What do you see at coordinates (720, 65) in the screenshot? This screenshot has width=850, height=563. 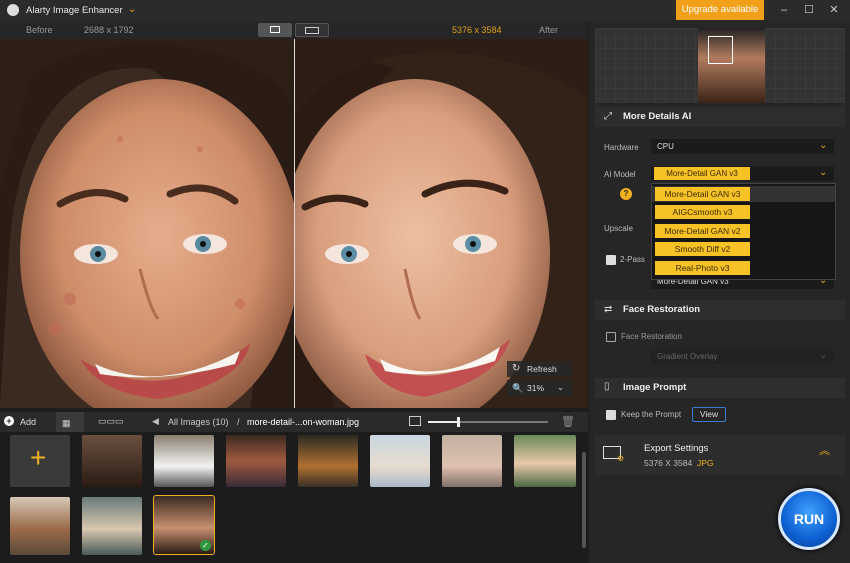 I see `preview-navigator` at bounding box center [720, 65].